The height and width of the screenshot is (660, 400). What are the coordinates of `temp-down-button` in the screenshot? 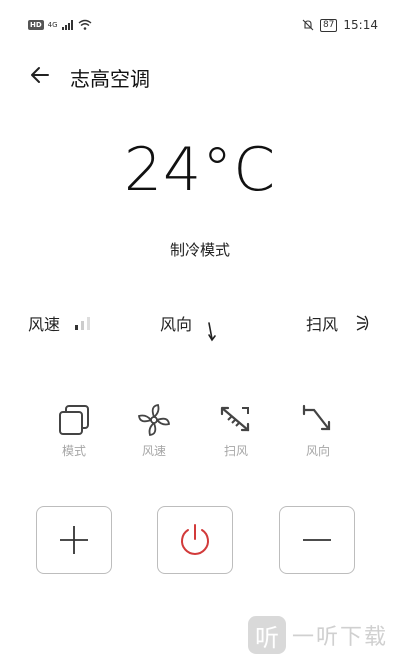 It's located at (317, 540).